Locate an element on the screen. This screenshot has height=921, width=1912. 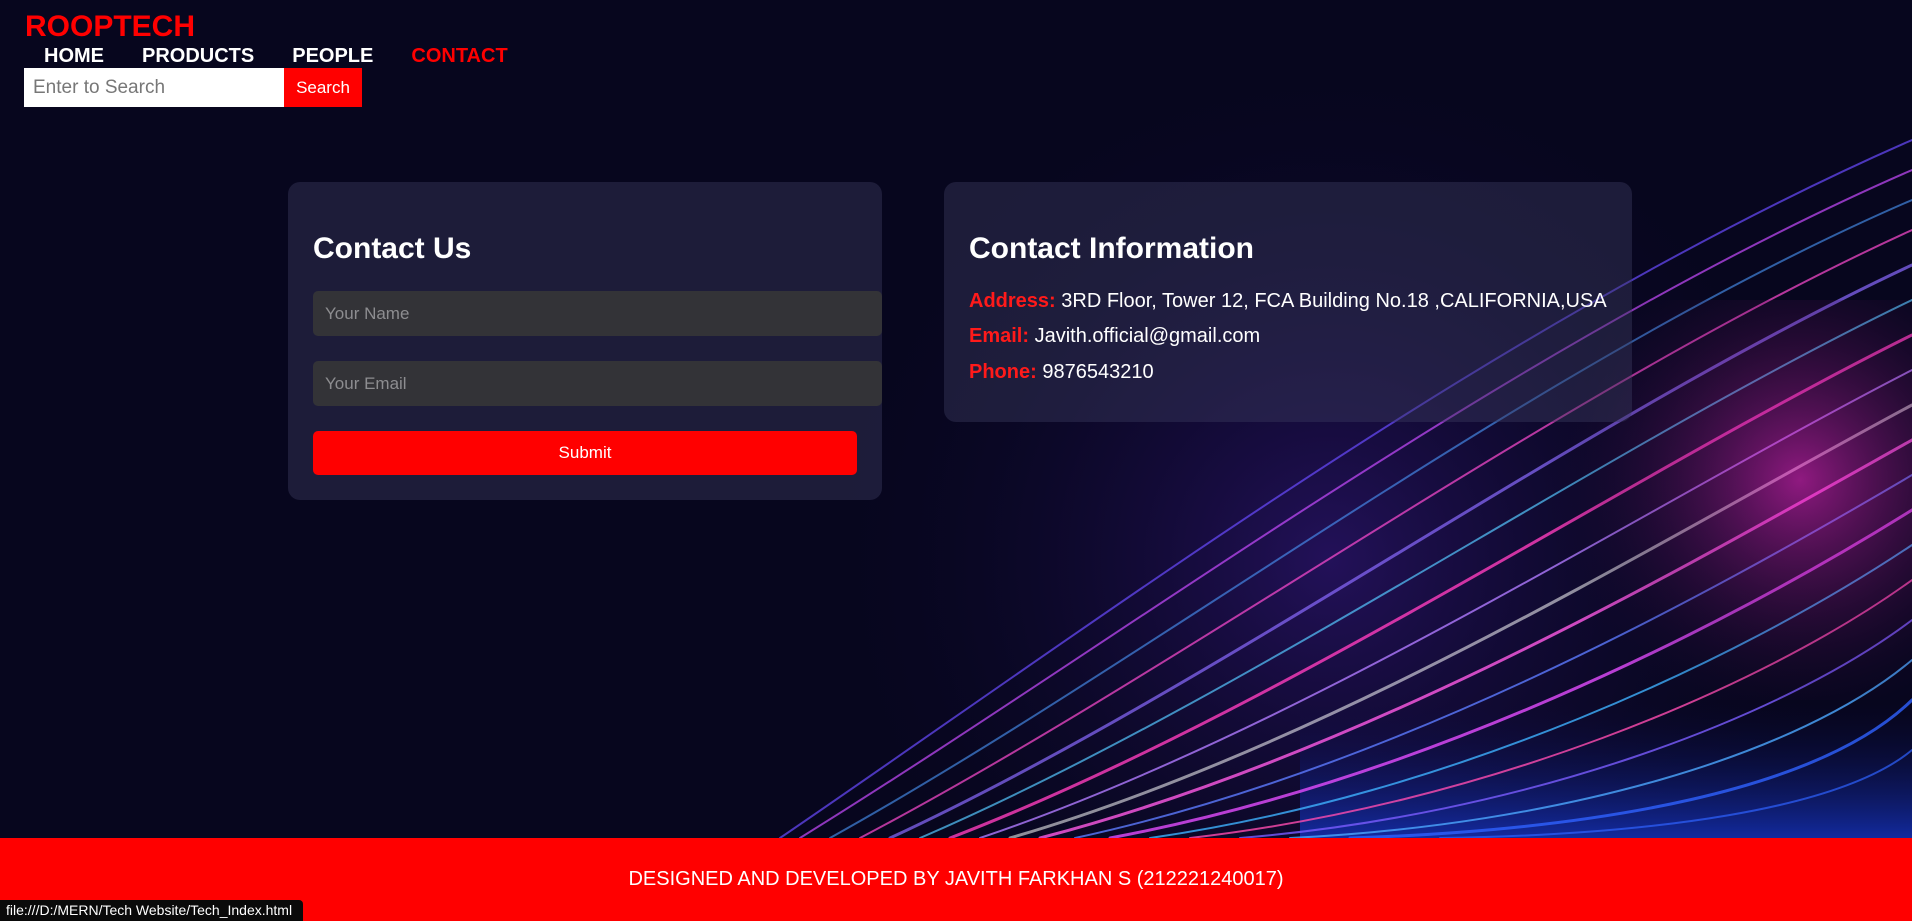
brand-logo: ROOPTECH is located at coordinates (110, 27).